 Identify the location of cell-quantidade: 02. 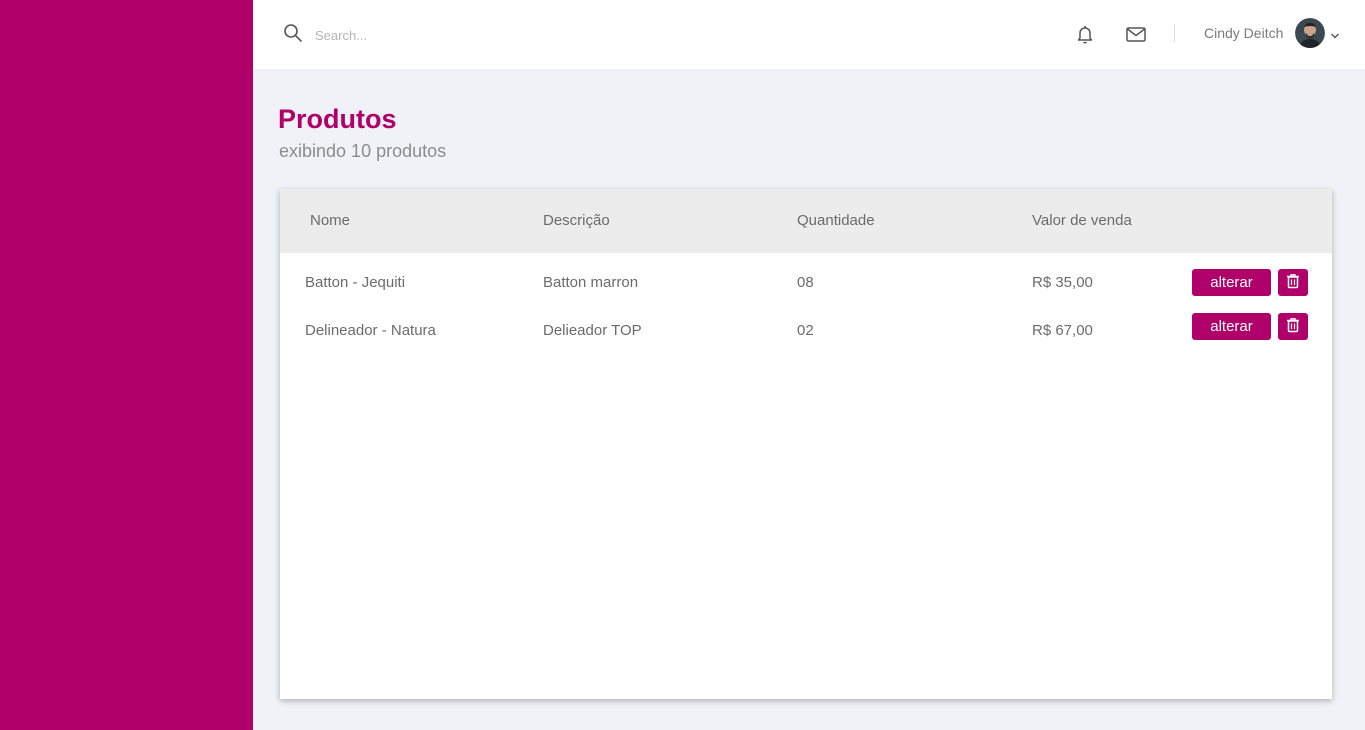
(805, 330).